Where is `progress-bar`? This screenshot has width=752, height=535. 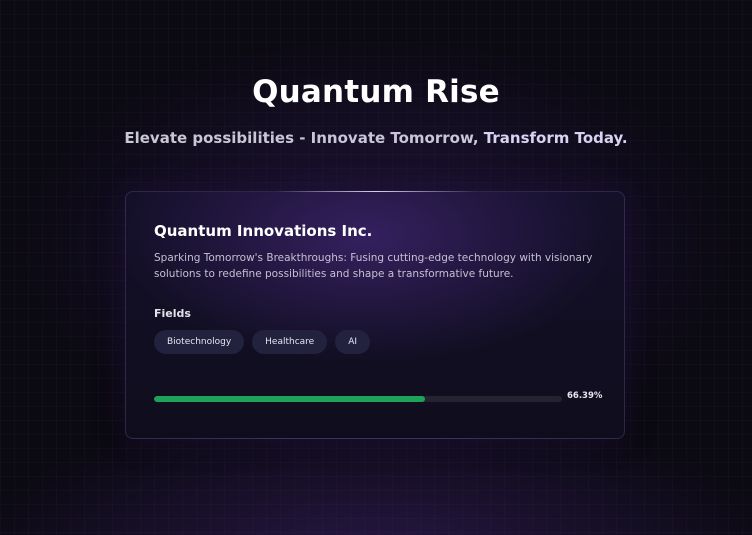
progress-bar is located at coordinates (358, 399).